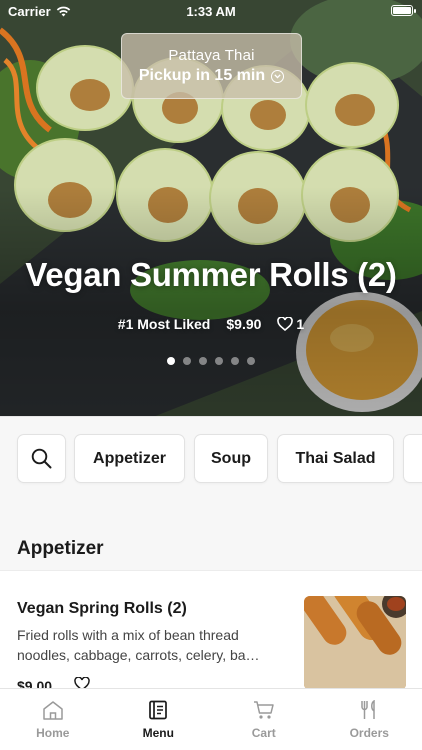  Describe the element at coordinates (211, 55) in the screenshot. I see `store-name: Pattaya Thai` at that location.